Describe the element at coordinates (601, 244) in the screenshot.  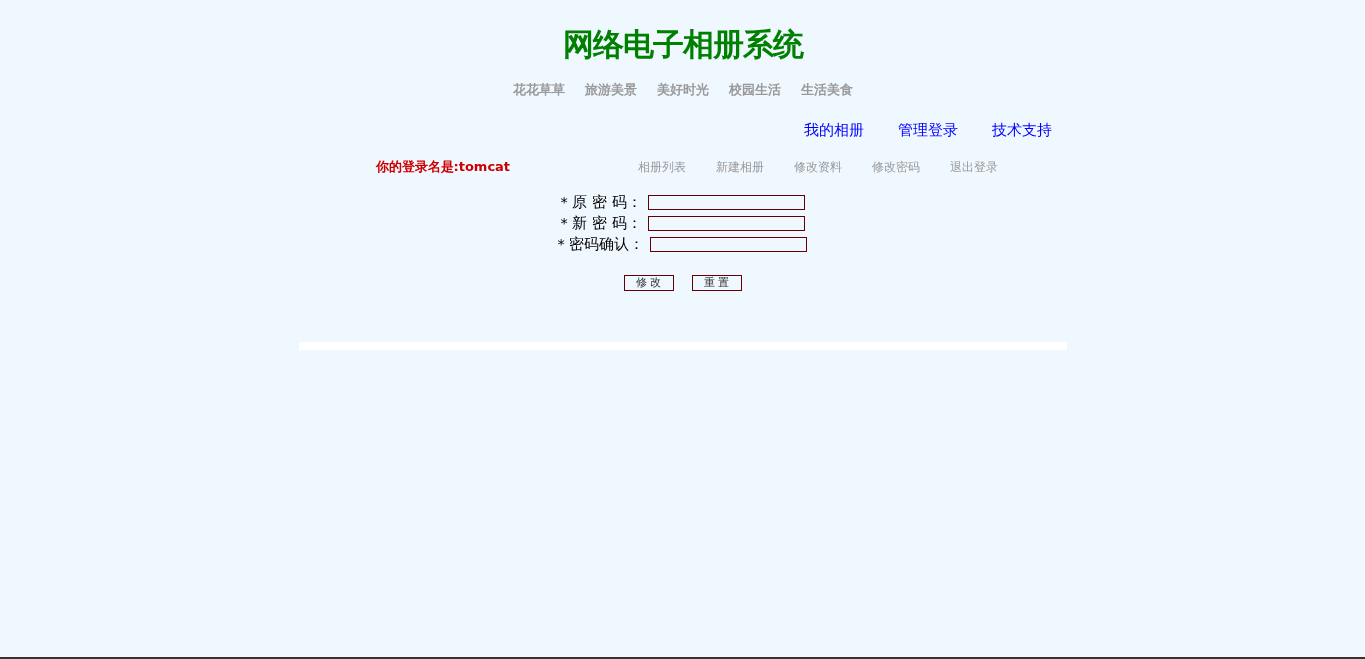
I see `field-label: * 密码确认：` at that location.